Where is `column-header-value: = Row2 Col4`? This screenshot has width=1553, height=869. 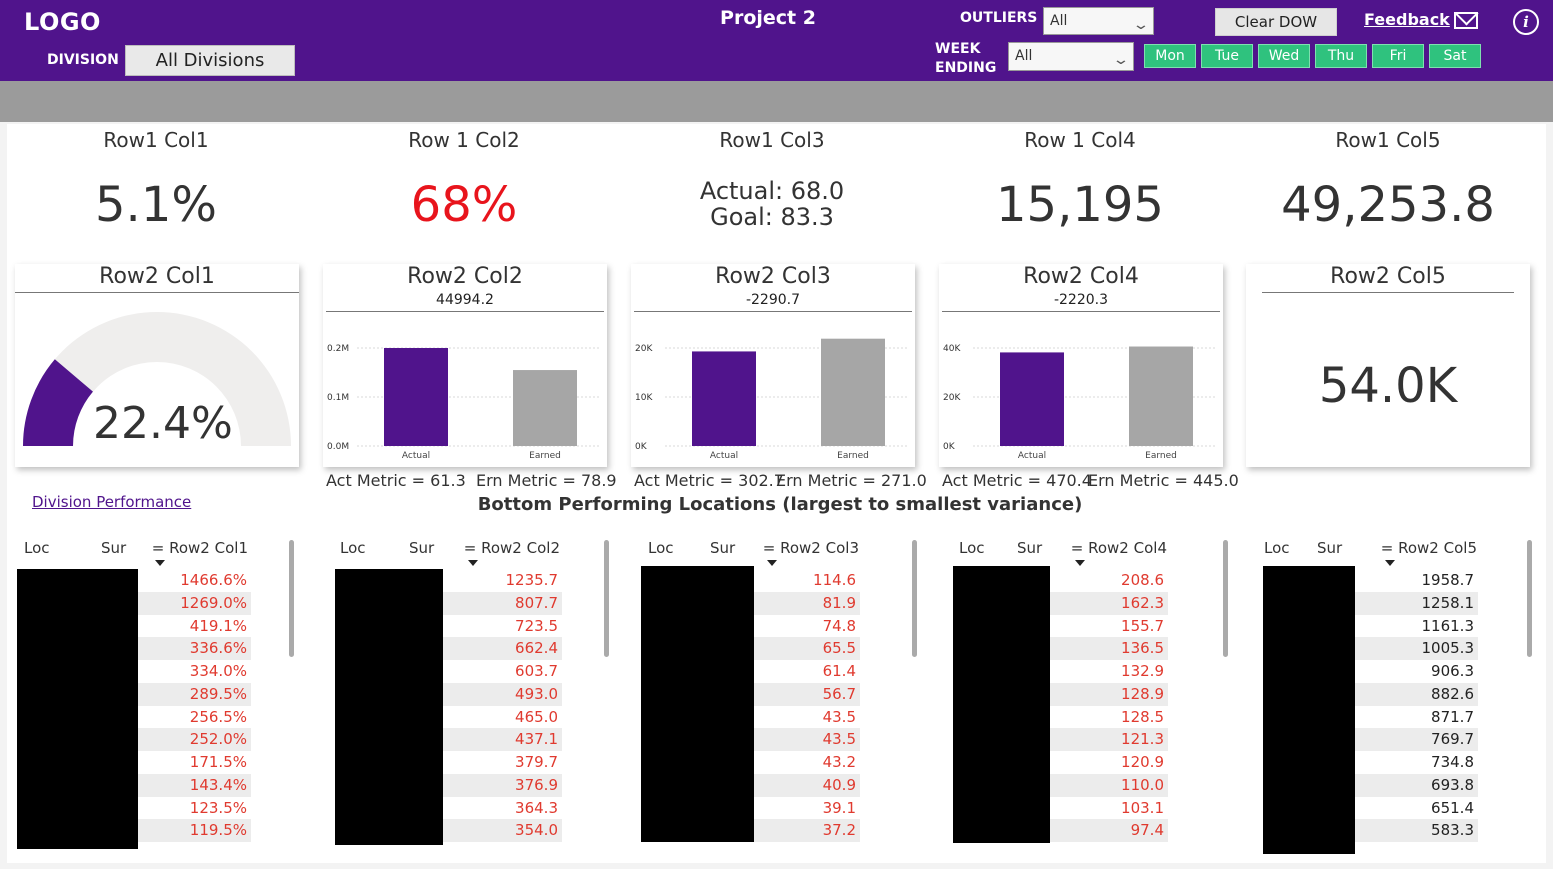
column-header-value: = Row2 Col4 is located at coordinates (1117, 548).